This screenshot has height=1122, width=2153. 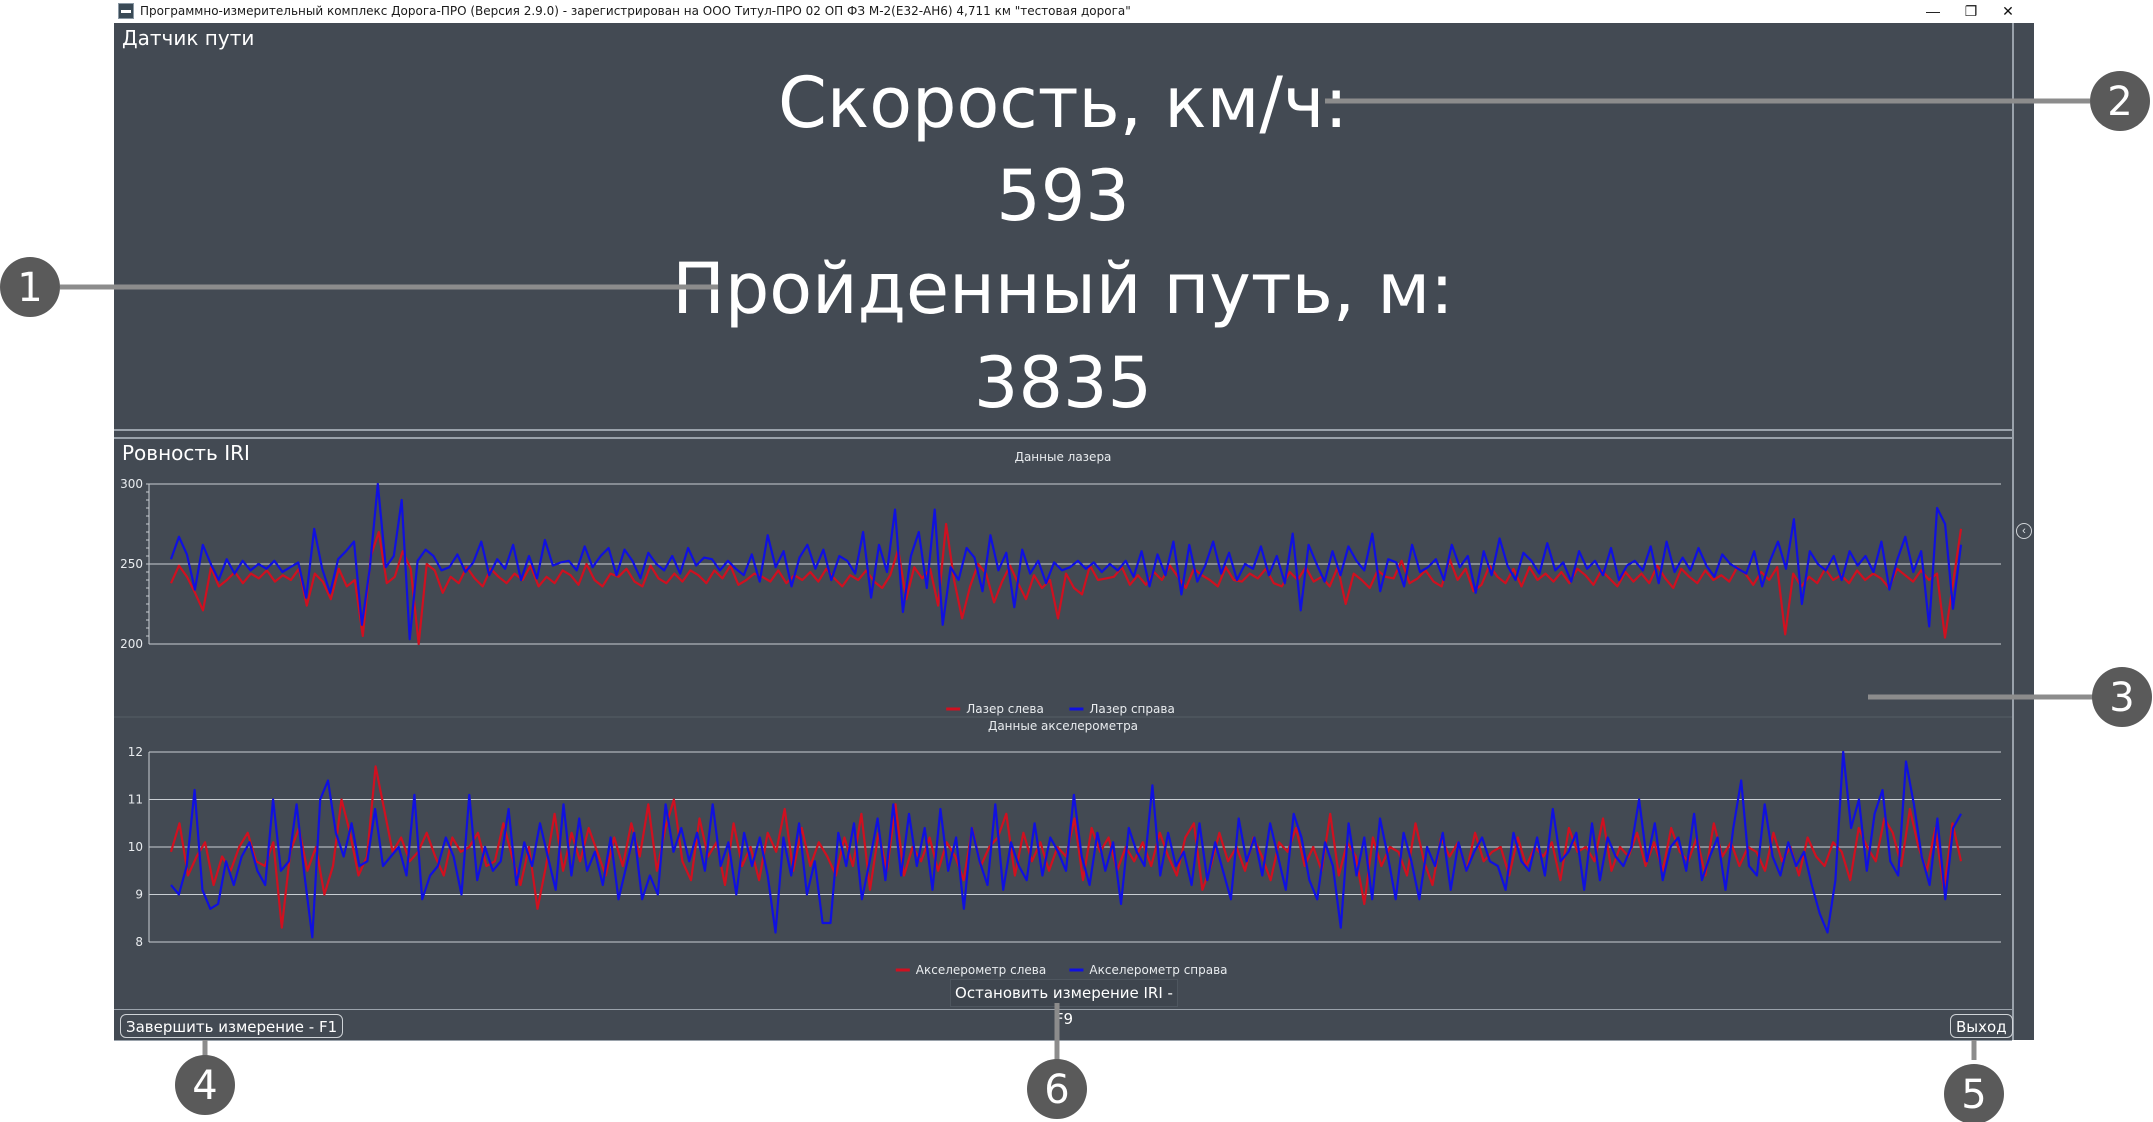 I want to click on callout-number-4: 4, so click(x=204, y=1086).